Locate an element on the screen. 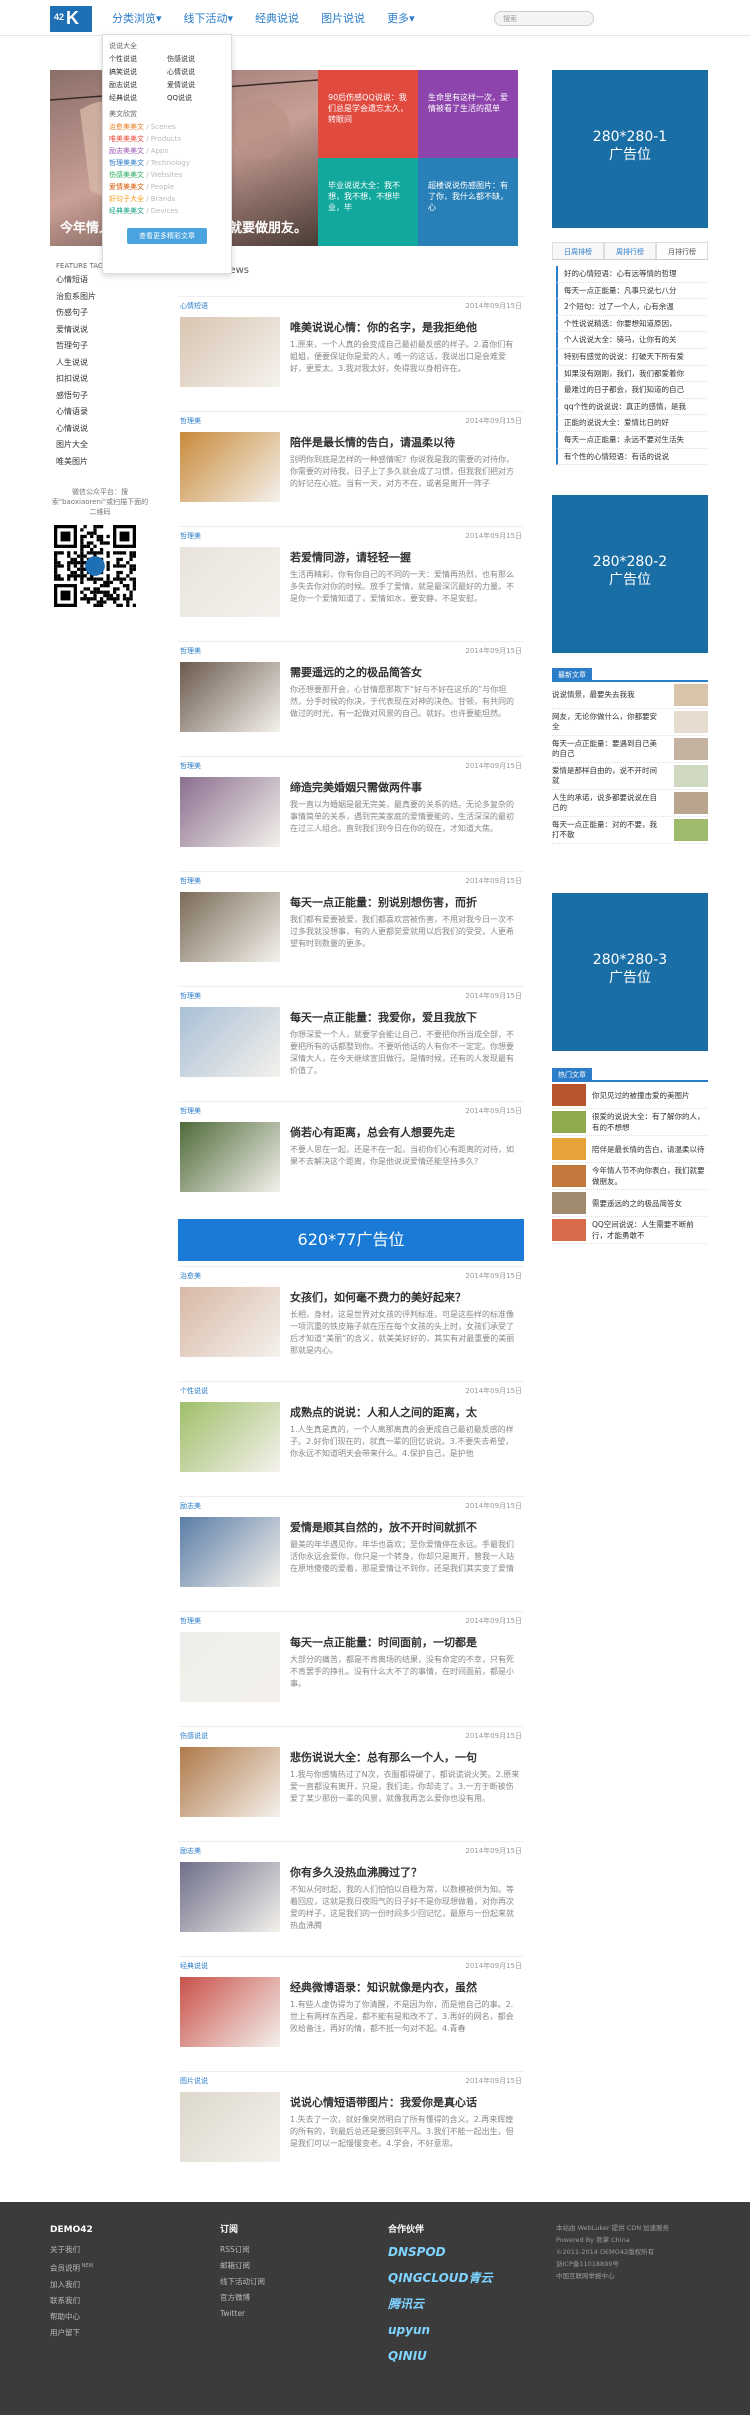 The width and height of the screenshot is (750, 2415). tab-monthly: 月排行榜 is located at coordinates (682, 250).